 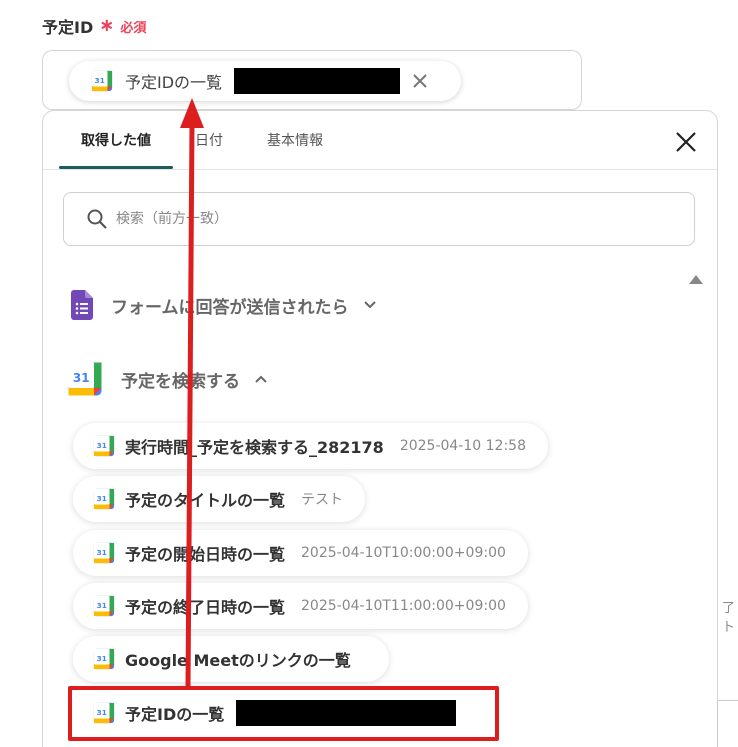 What do you see at coordinates (174, 82) in the screenshot?
I see `token-label: 予定IDの一覧` at bounding box center [174, 82].